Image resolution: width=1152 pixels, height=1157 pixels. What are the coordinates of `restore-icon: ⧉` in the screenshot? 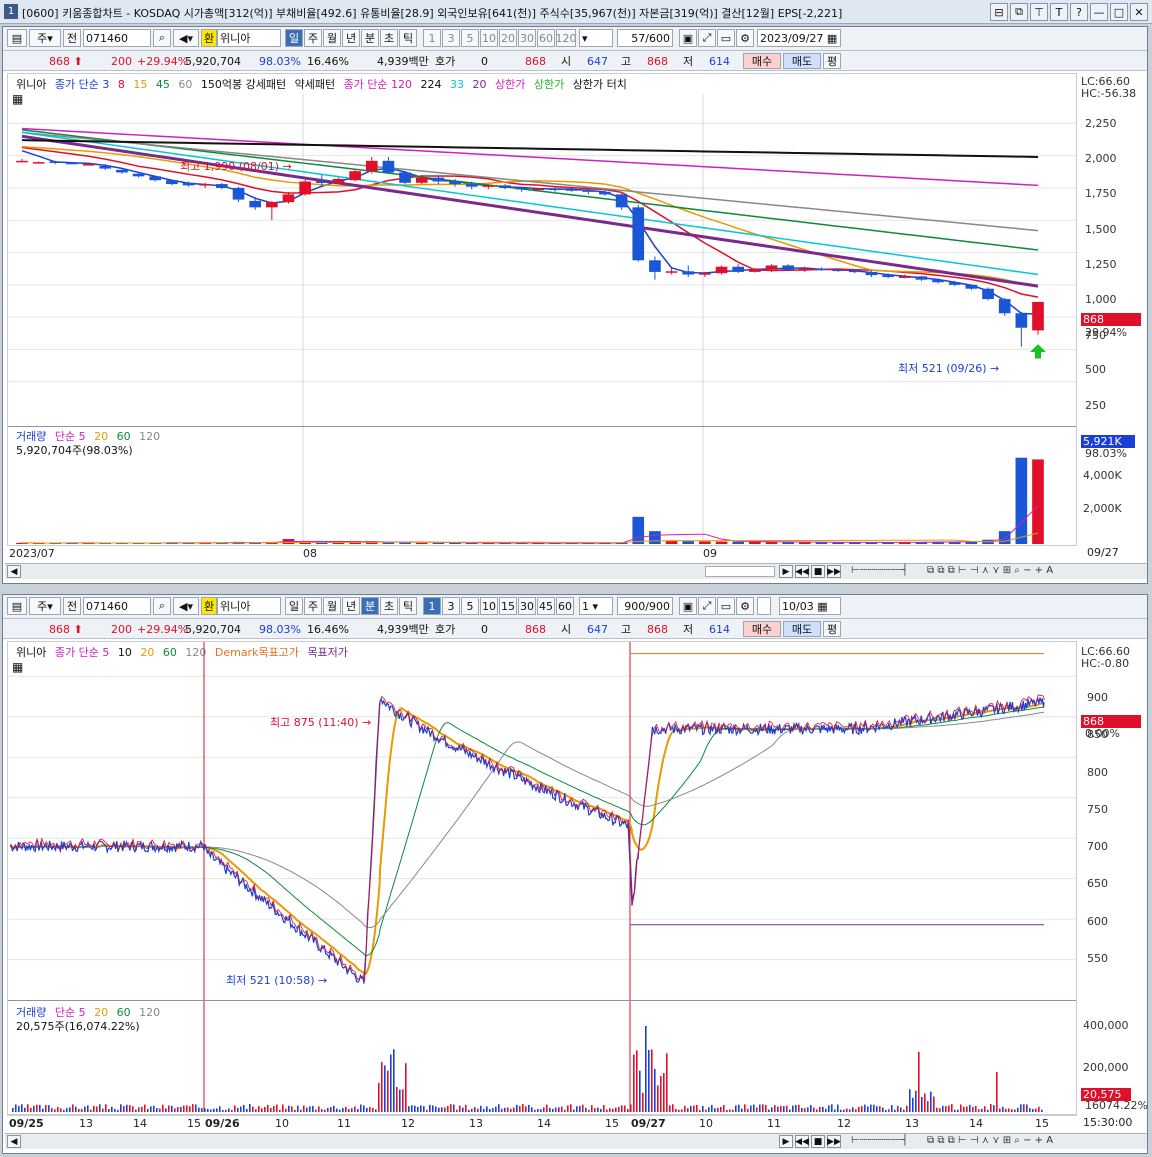 It's located at (1019, 12).